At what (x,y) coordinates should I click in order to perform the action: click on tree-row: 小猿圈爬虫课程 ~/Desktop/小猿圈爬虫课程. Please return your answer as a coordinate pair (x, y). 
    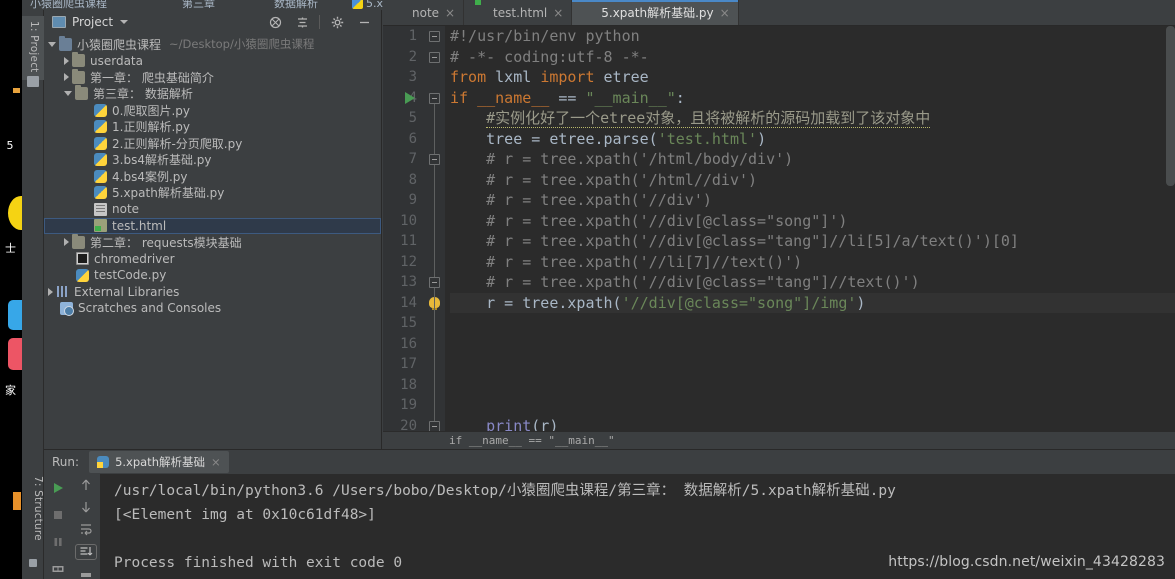
    Looking at the image, I should click on (212, 44).